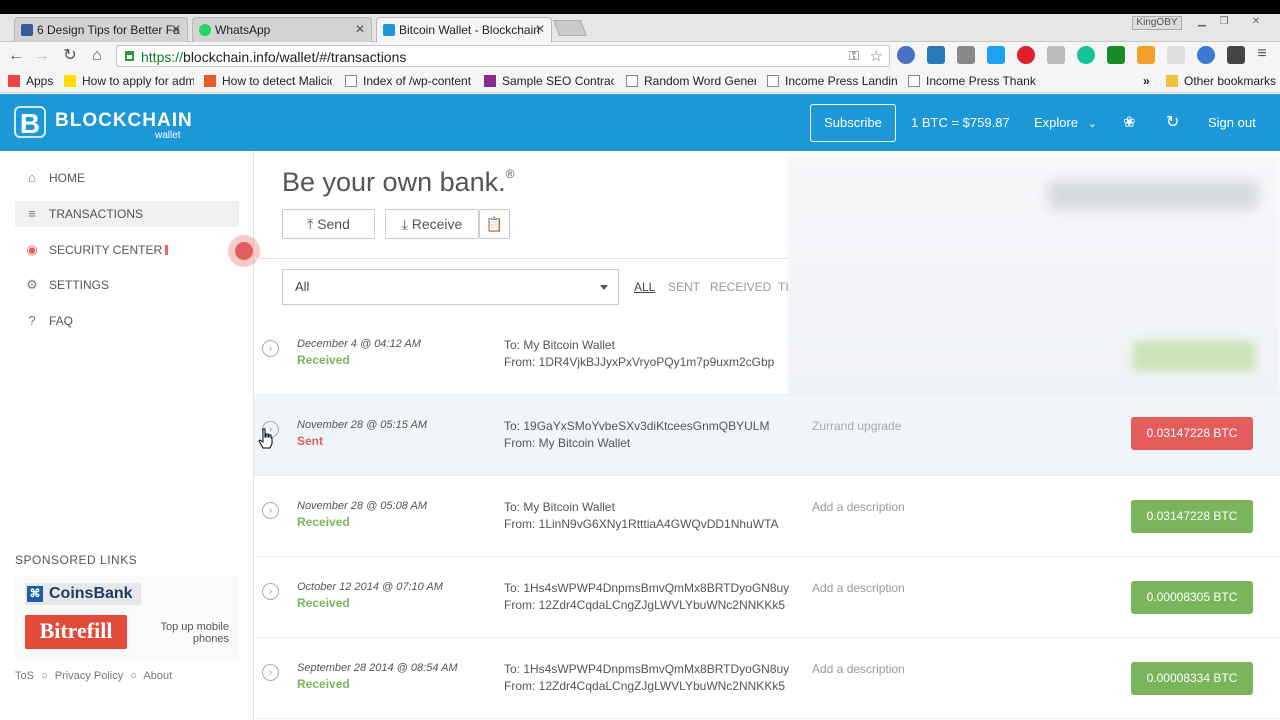 This screenshot has height=720, width=1280. Describe the element at coordinates (549, 81) in the screenshot. I see `bookmark-item: Sample SEO Contract` at that location.